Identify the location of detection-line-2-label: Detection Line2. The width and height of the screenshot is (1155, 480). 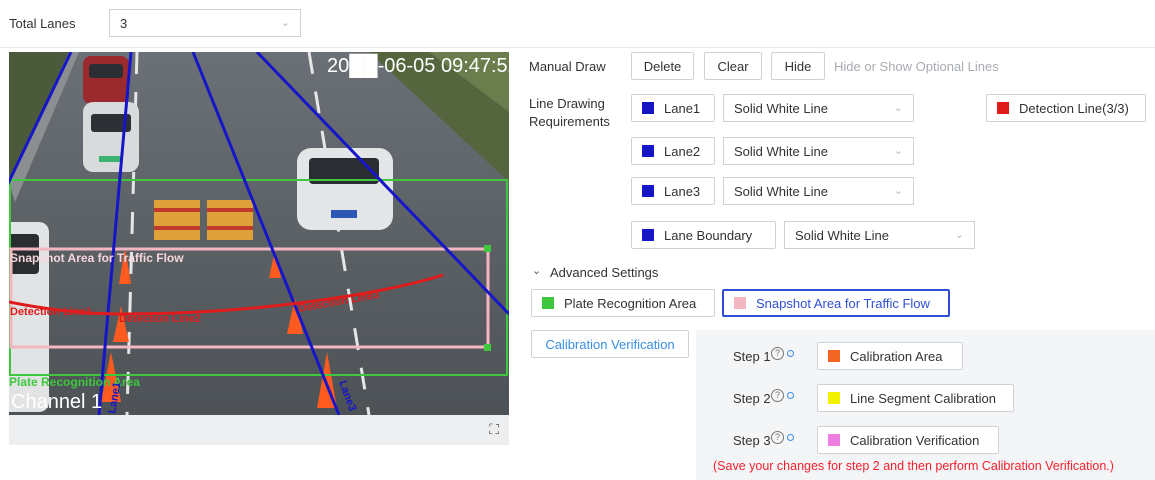
(160, 319).